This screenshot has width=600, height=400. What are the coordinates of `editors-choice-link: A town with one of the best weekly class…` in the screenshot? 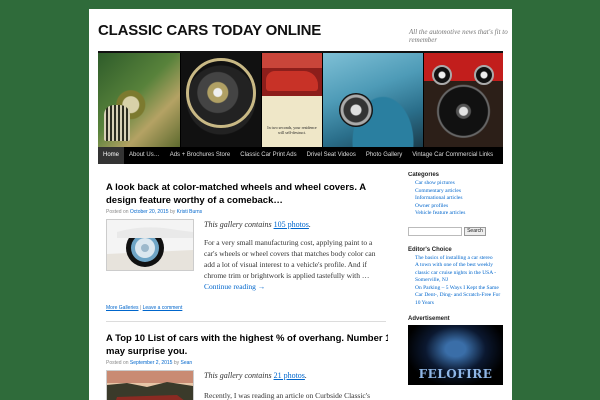 It's located at (459, 273).